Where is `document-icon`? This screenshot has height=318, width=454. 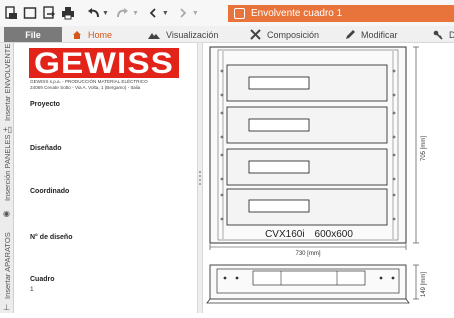
document-icon is located at coordinates (239, 13).